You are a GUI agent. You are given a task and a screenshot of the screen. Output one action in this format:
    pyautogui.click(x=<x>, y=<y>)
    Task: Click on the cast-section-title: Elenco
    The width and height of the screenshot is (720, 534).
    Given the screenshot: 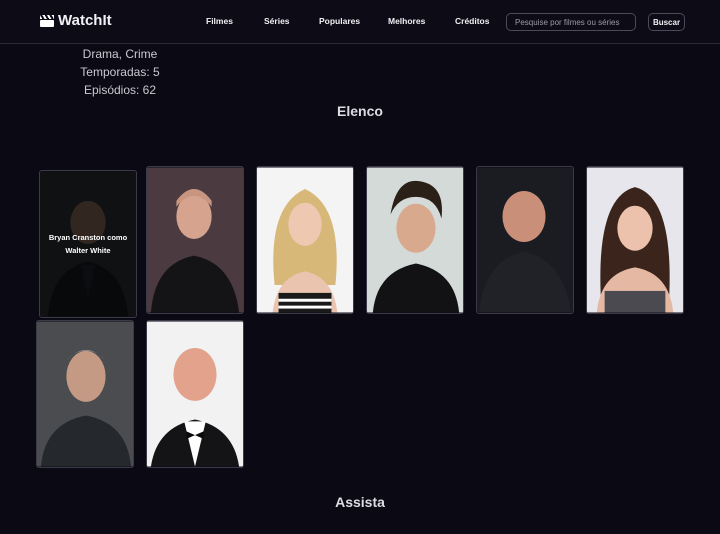 What is the action you would take?
    pyautogui.click(x=360, y=111)
    